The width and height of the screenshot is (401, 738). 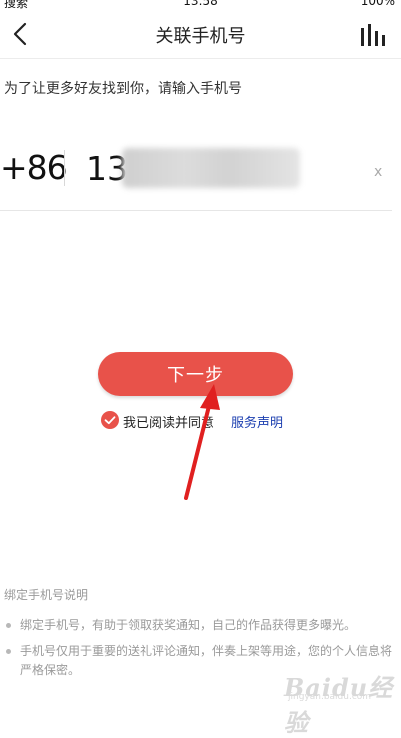 I want to click on notes-title: 绑定手机号说明, so click(x=46, y=595).